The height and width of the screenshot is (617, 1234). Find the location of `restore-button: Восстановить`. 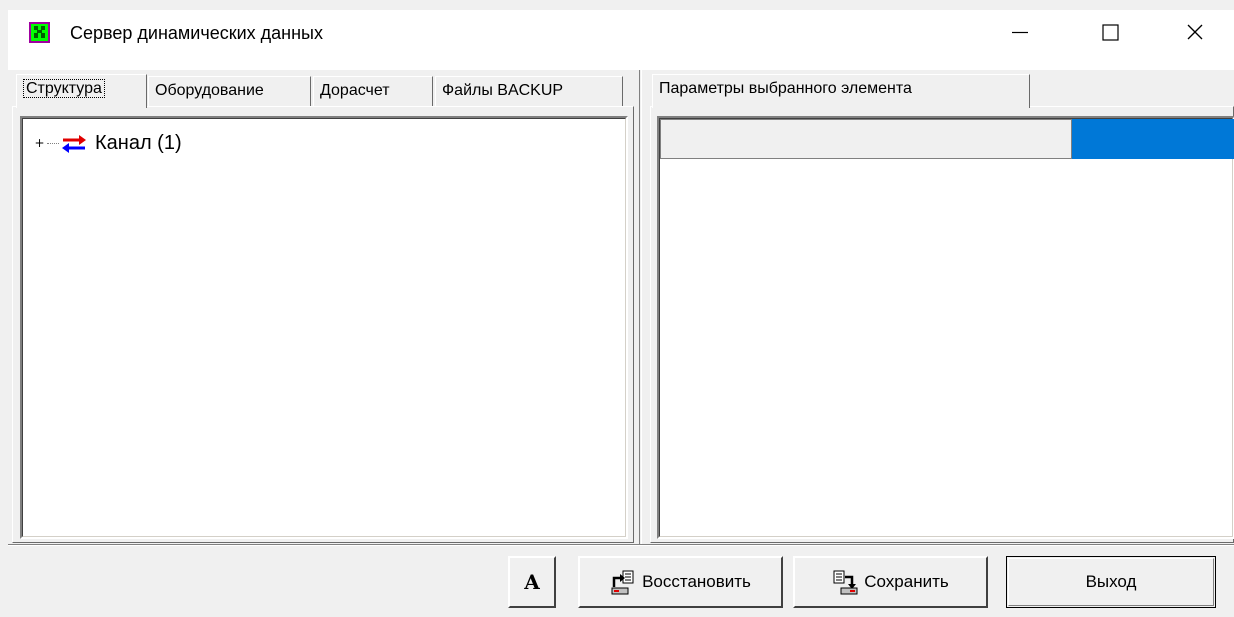

restore-button: Восстановить is located at coordinates (680, 582).